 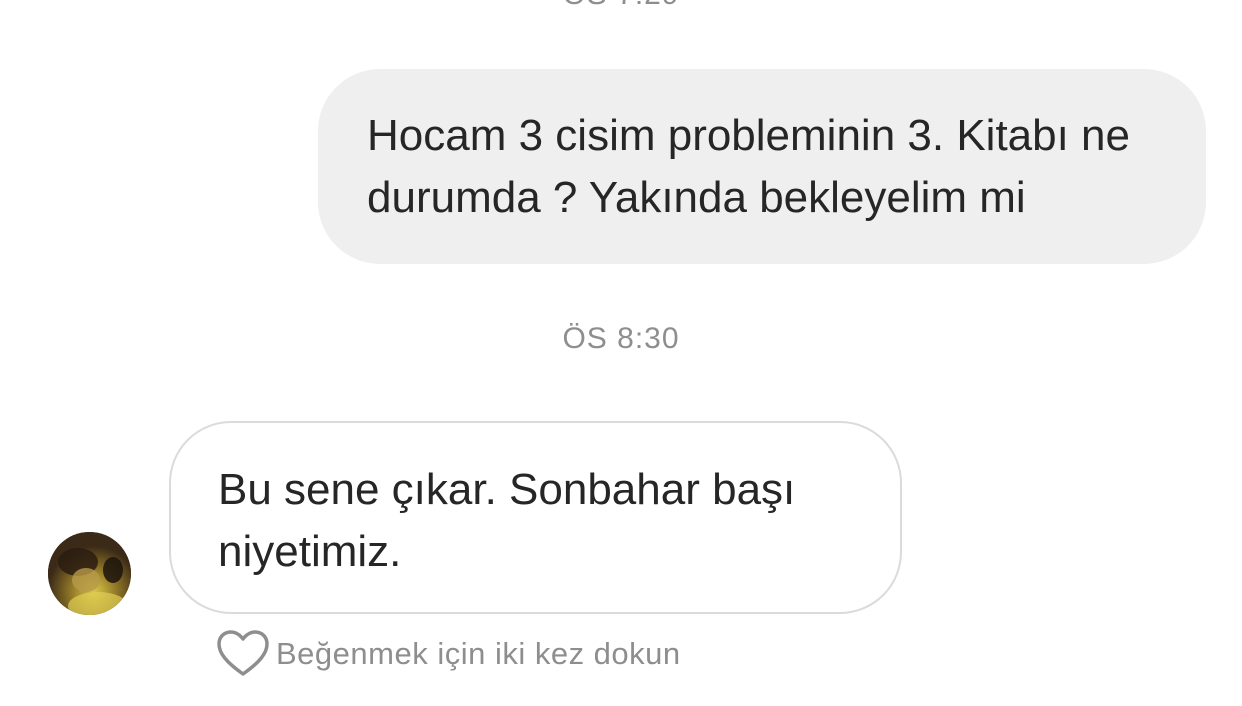 I want to click on message-timestamp: ÖS 8:30, so click(x=621, y=338).